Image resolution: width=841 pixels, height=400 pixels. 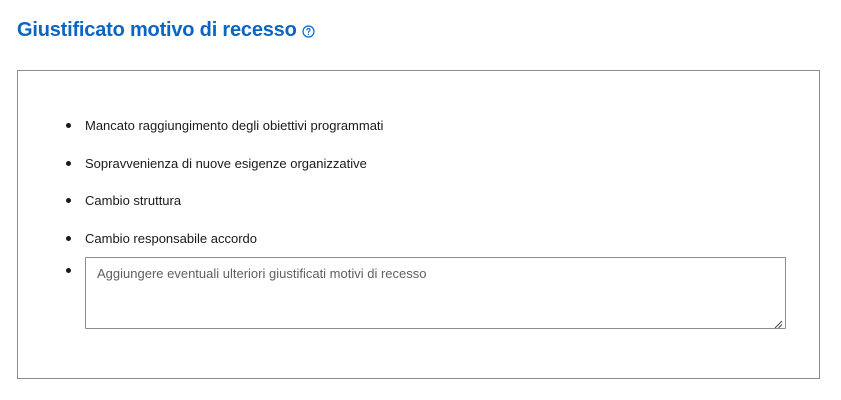 I want to click on section-title: Giustificato motivo di recesso, so click(x=157, y=30).